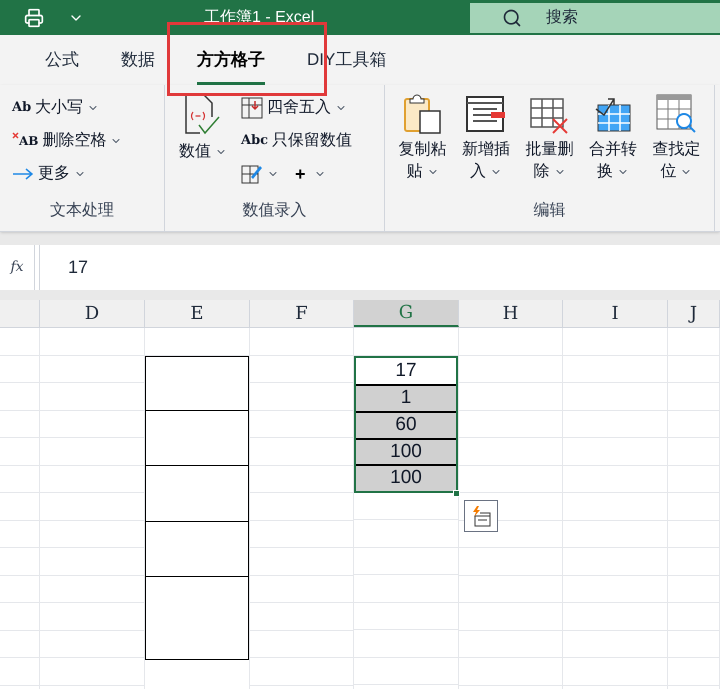 Image resolution: width=720 pixels, height=689 pixels. What do you see at coordinates (67, 141) in the screenshot?
I see `ribbon-button: AB 删除空格` at bounding box center [67, 141].